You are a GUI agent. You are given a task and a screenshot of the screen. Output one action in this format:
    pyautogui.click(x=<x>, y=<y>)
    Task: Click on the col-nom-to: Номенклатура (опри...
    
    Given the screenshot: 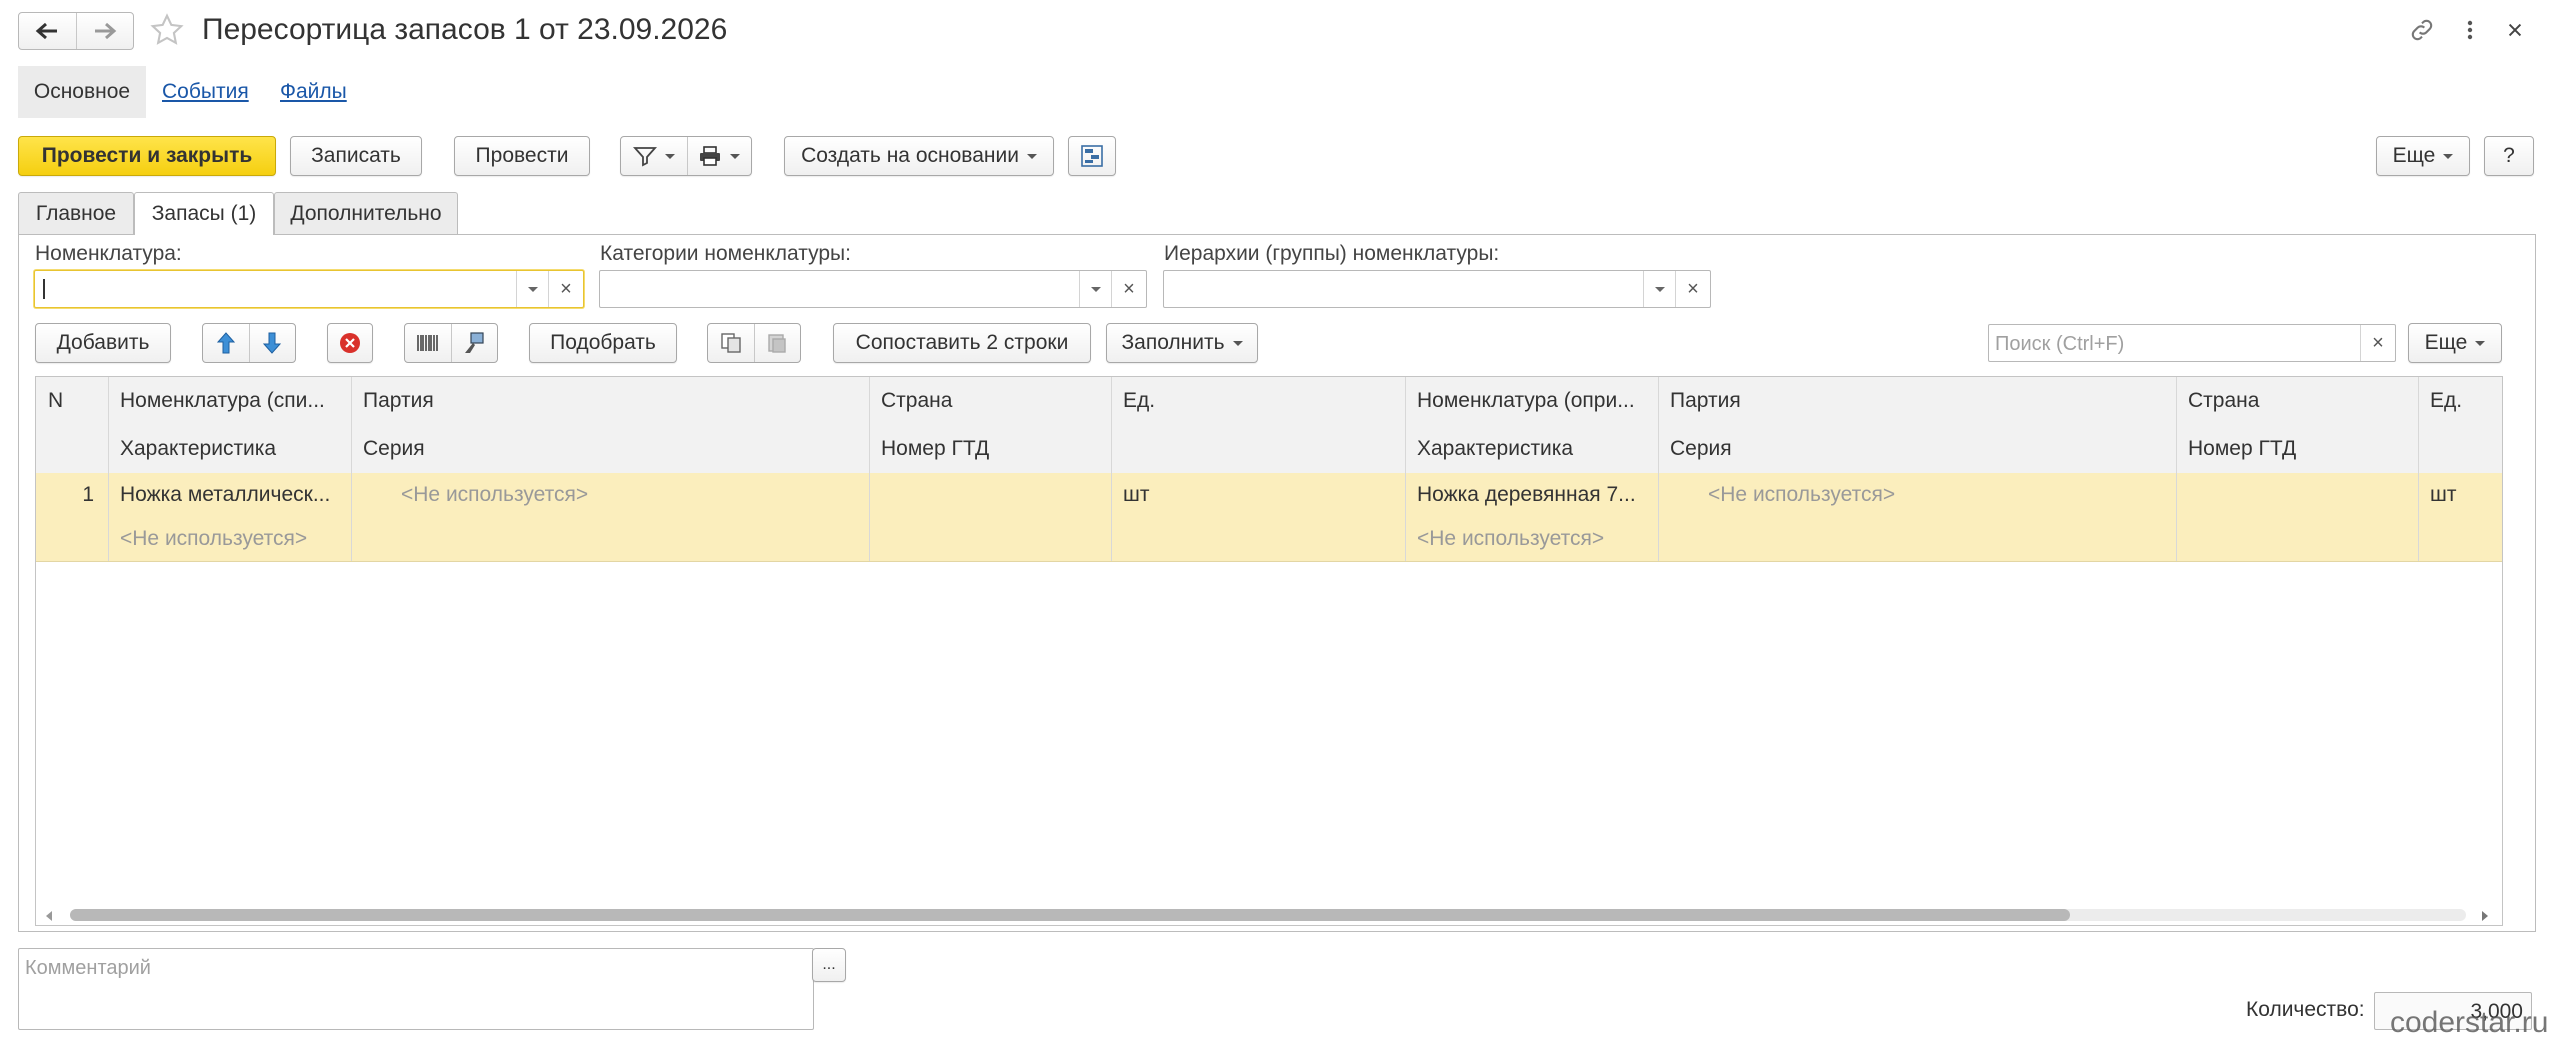 What is the action you would take?
    pyautogui.click(x=1531, y=401)
    